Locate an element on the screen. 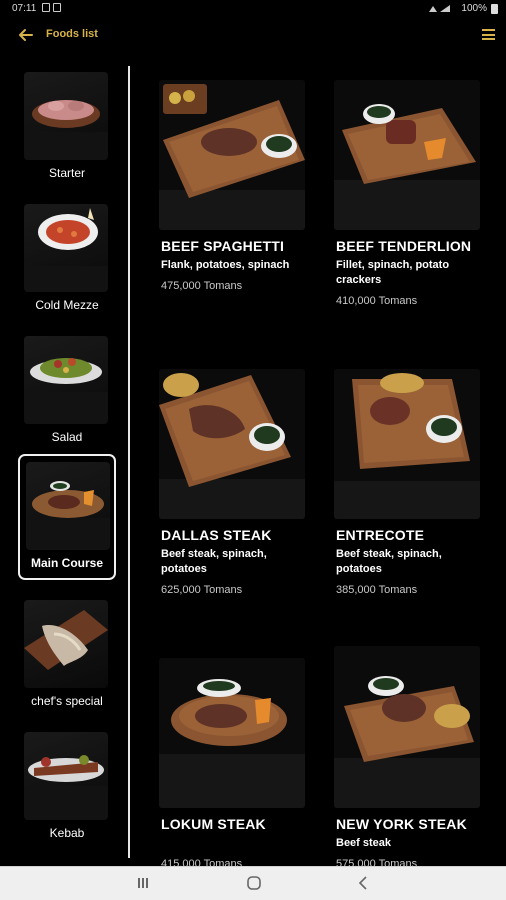 This screenshot has height=900, width=506. category-label: chef's special is located at coordinates (67, 701).